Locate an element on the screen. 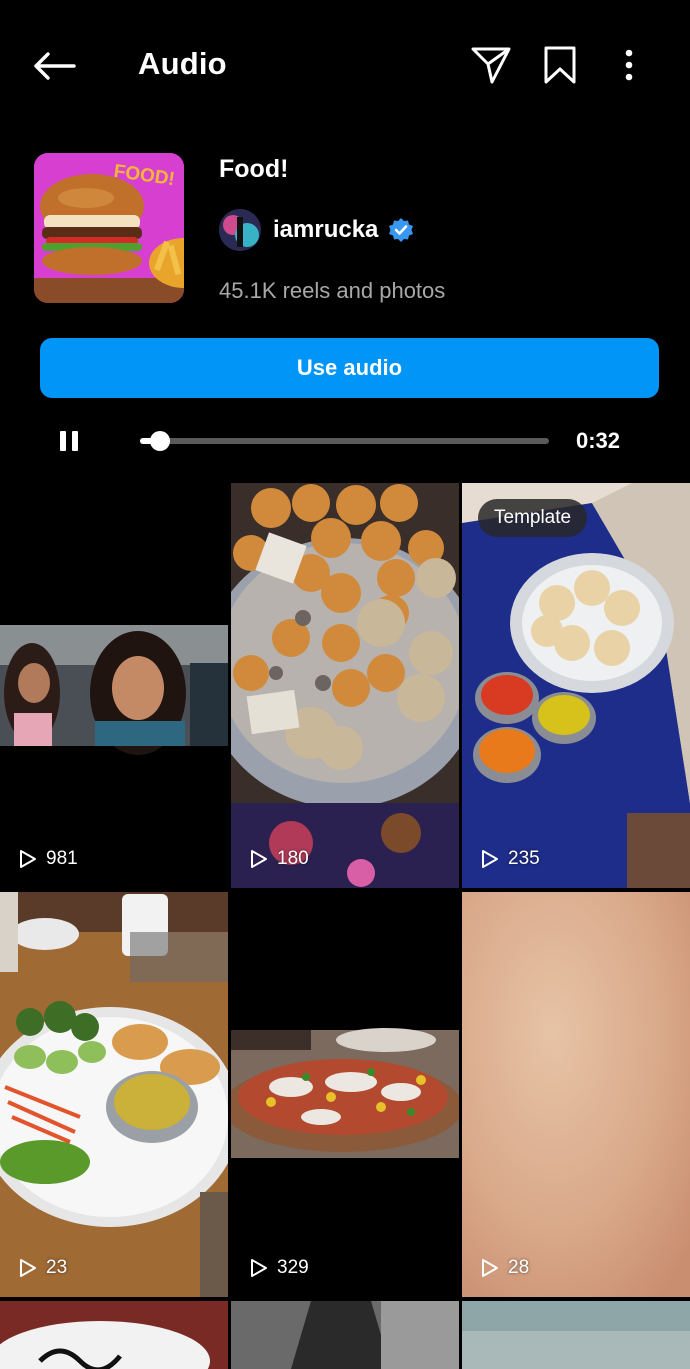 The image size is (690, 1369). artist-row: iamrucka is located at coordinates (316, 230).